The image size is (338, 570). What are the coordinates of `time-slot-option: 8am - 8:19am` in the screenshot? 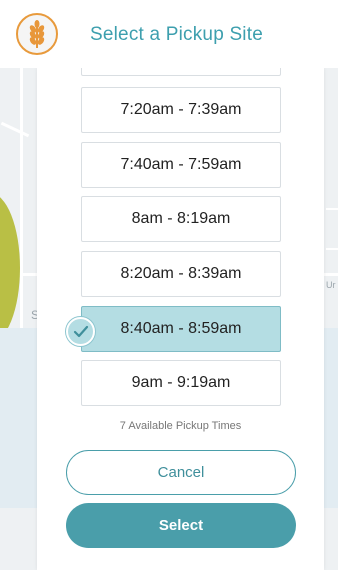 It's located at (181, 219).